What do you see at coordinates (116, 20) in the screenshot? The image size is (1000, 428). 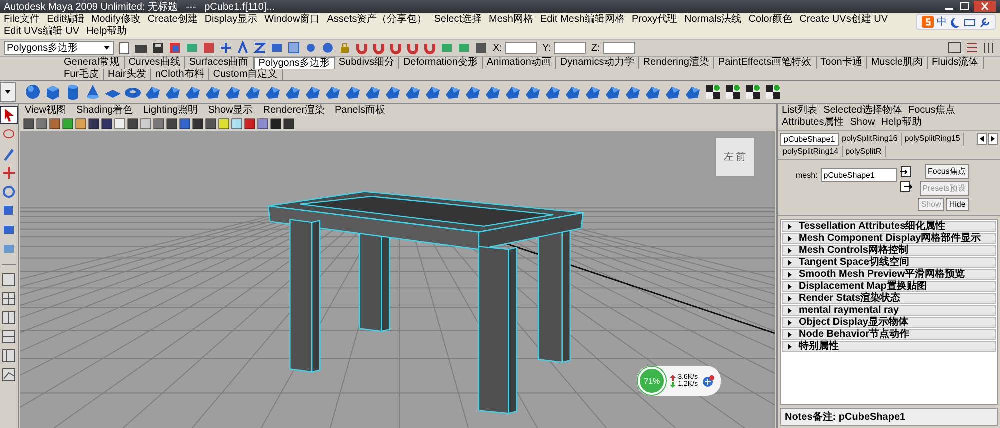 I see `menu-item: Modify修改` at bounding box center [116, 20].